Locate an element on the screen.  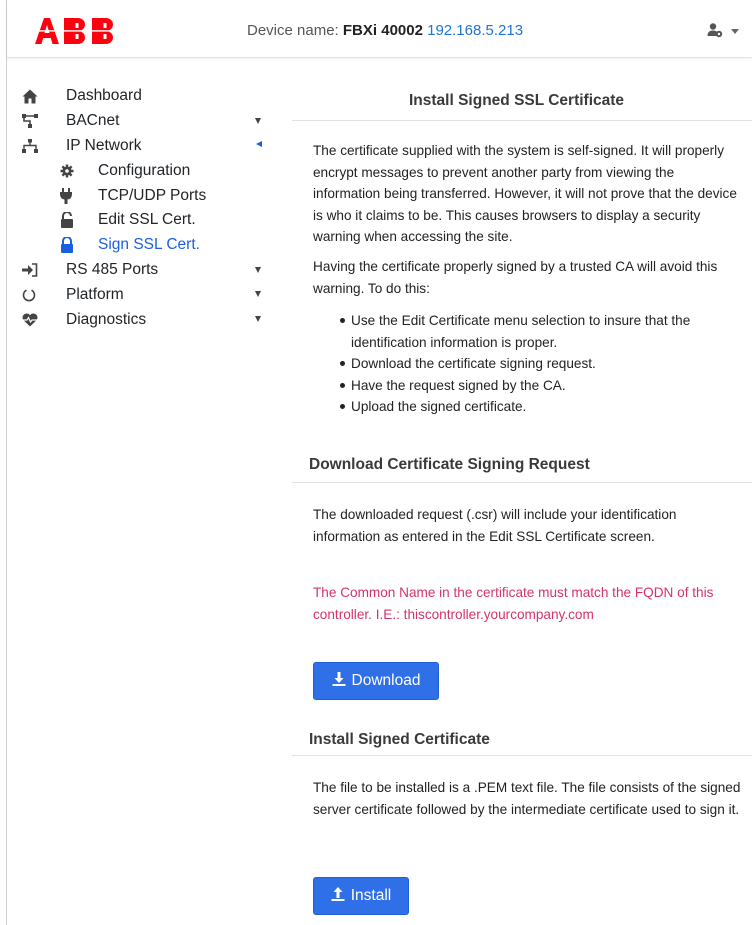
sidebar-item-tcp-udp-ports: TCP/UDP Ports is located at coordinates (147, 195).